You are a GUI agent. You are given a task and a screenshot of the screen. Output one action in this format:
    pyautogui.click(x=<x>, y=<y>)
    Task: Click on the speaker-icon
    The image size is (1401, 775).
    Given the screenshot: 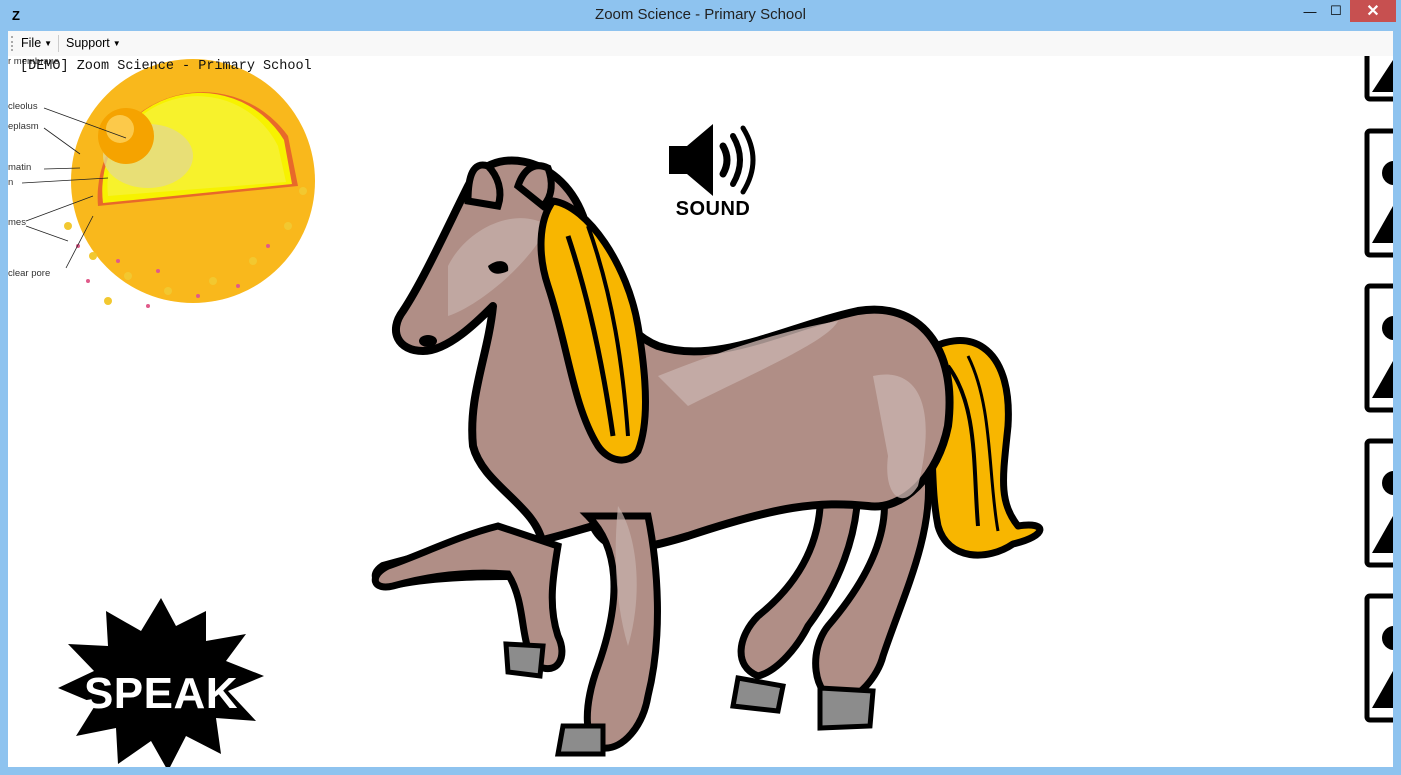 What is the action you would take?
    pyautogui.click(x=712, y=160)
    